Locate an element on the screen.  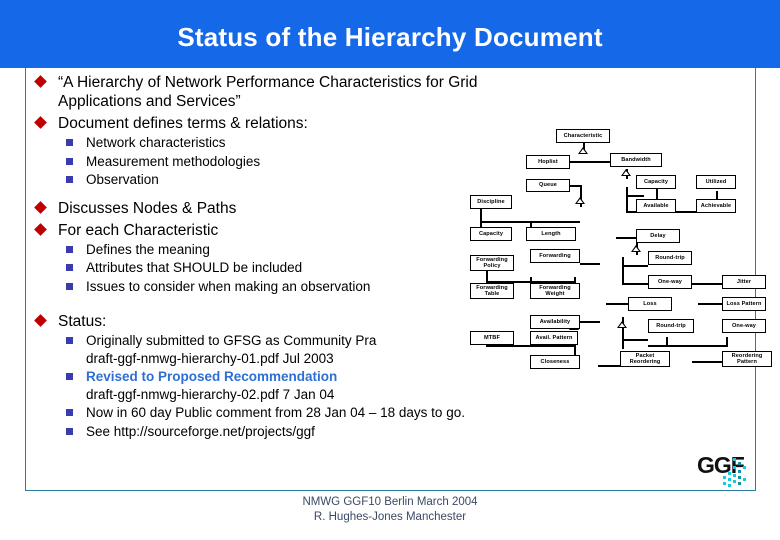
node-packet-reordering: Packet Reordering is located at coordinates (645, 359).